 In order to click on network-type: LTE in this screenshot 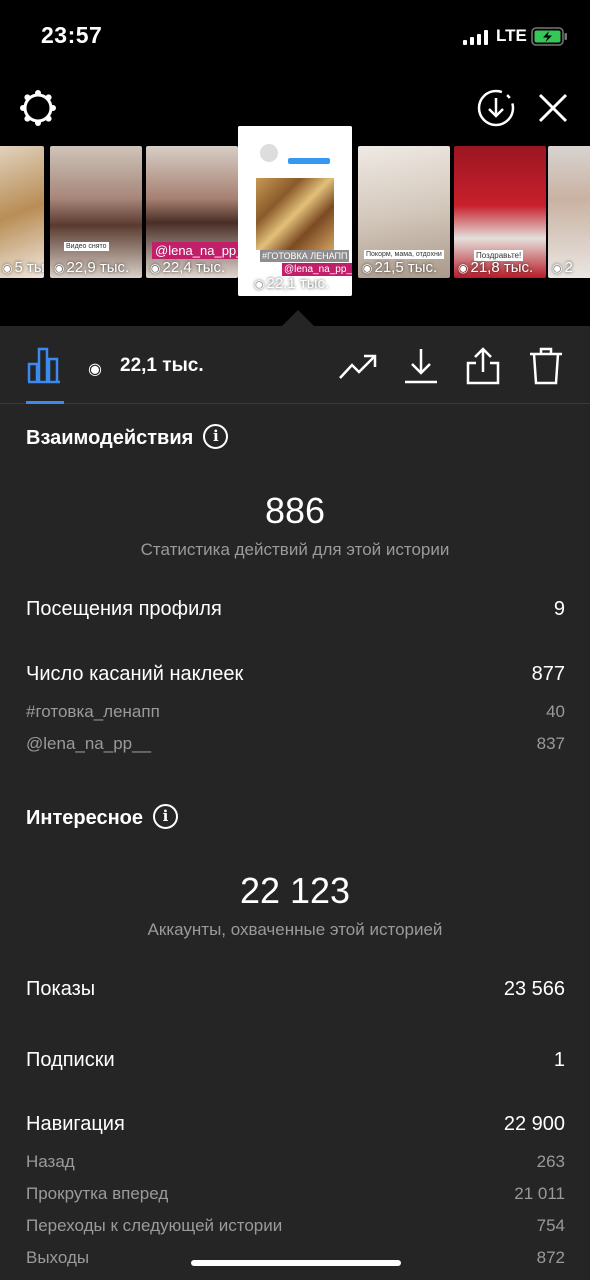, I will do `click(511, 35)`.